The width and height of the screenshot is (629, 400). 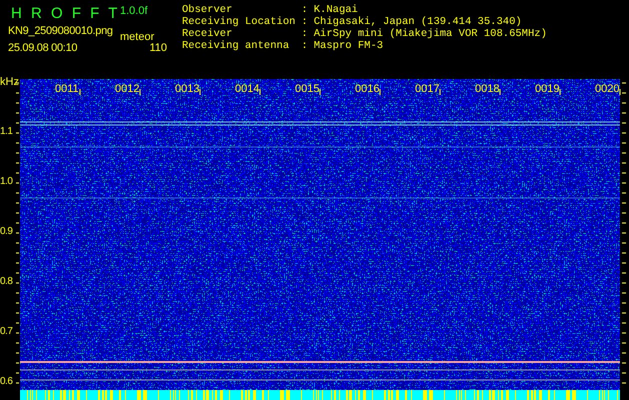 What do you see at coordinates (67, 89) in the screenshot?
I see `time-label: 0011` at bounding box center [67, 89].